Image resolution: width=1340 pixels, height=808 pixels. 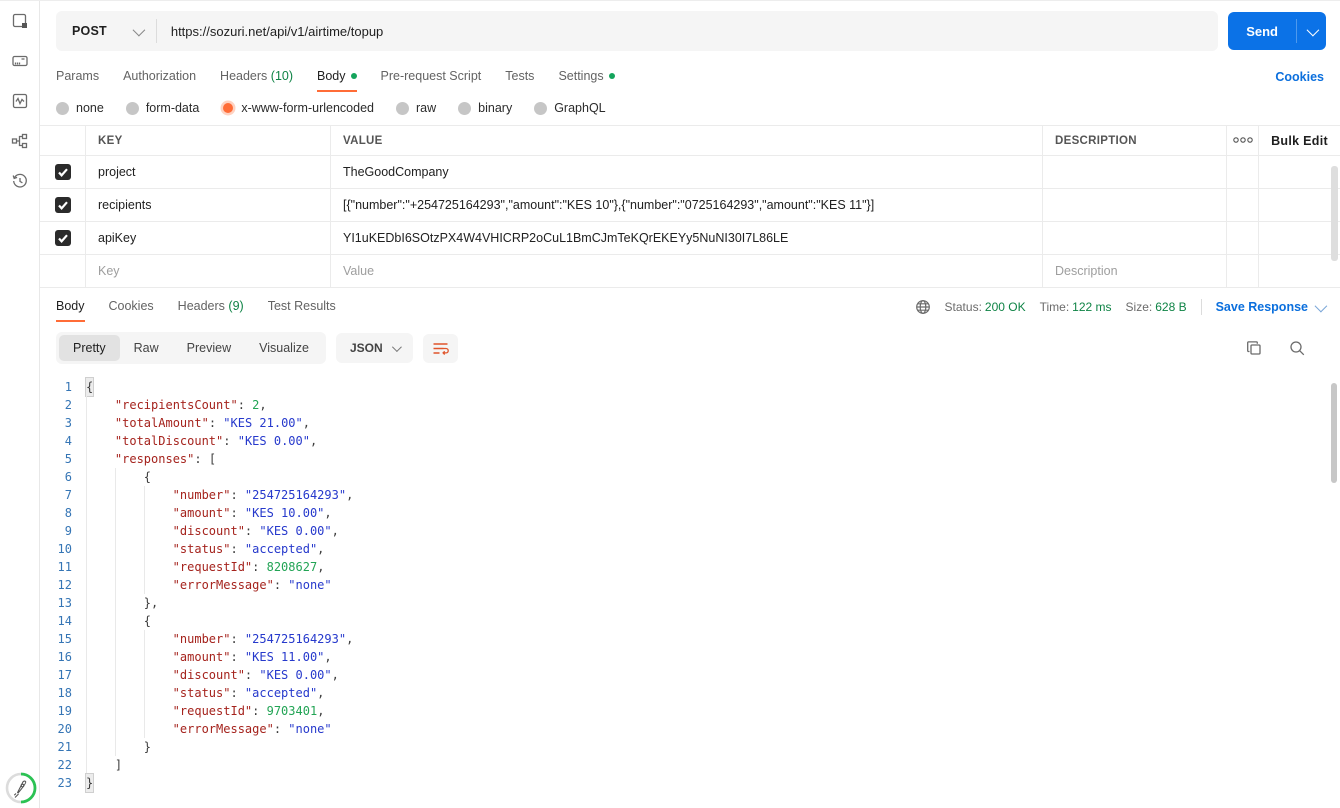 What do you see at coordinates (310, 729) in the screenshot?
I see `code-token: "none"` at bounding box center [310, 729].